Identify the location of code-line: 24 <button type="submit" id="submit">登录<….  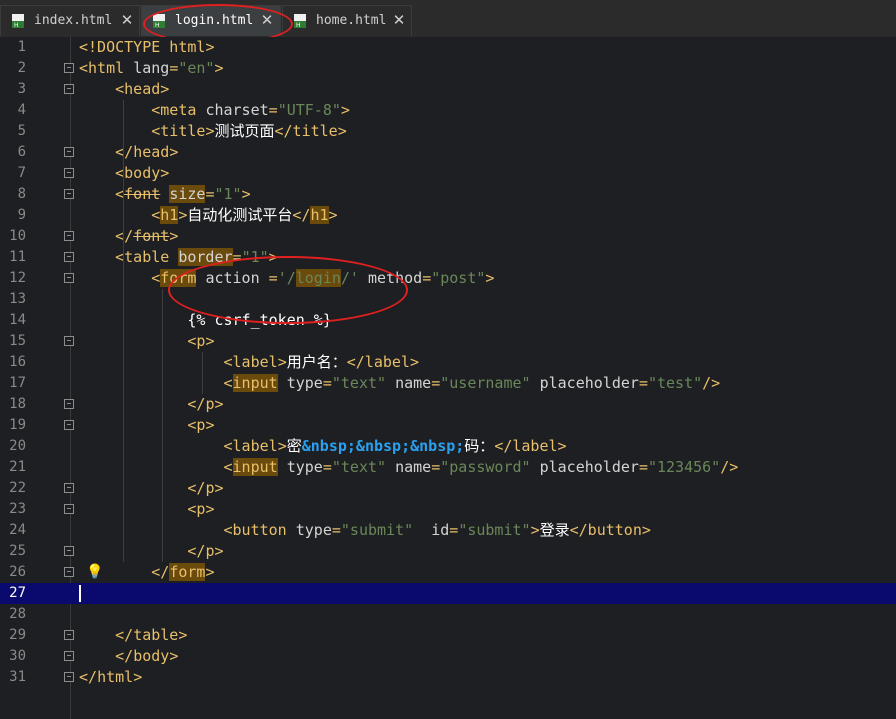
(448, 530).